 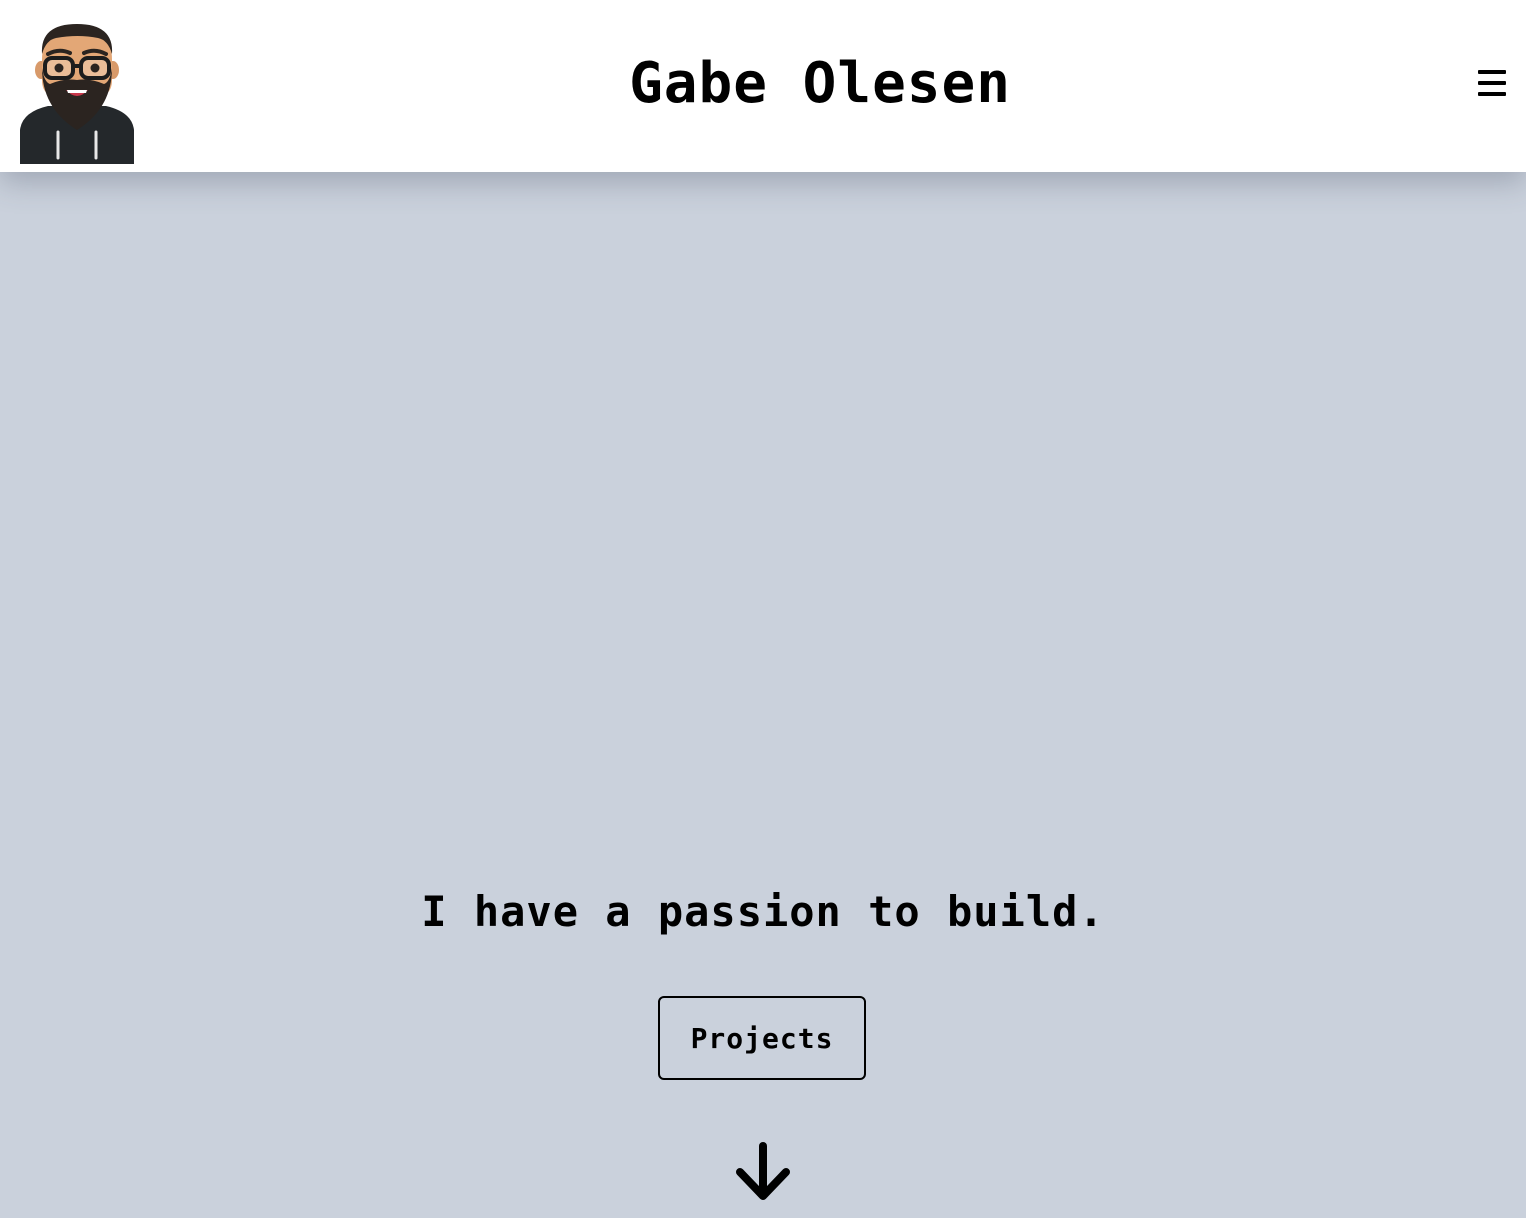 I want to click on site-header: Gabe Olesen, so click(x=763, y=86).